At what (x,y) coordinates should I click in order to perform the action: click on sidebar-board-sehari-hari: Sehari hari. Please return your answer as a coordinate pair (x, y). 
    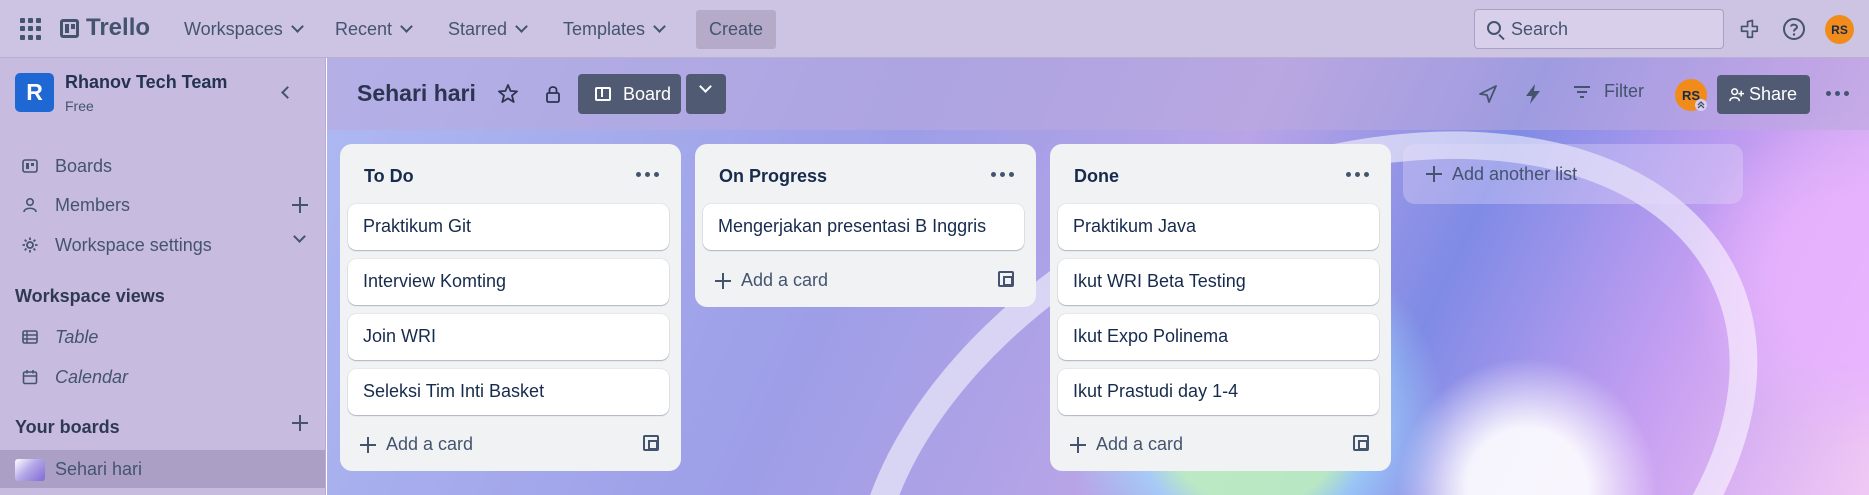
    Looking at the image, I should click on (162, 469).